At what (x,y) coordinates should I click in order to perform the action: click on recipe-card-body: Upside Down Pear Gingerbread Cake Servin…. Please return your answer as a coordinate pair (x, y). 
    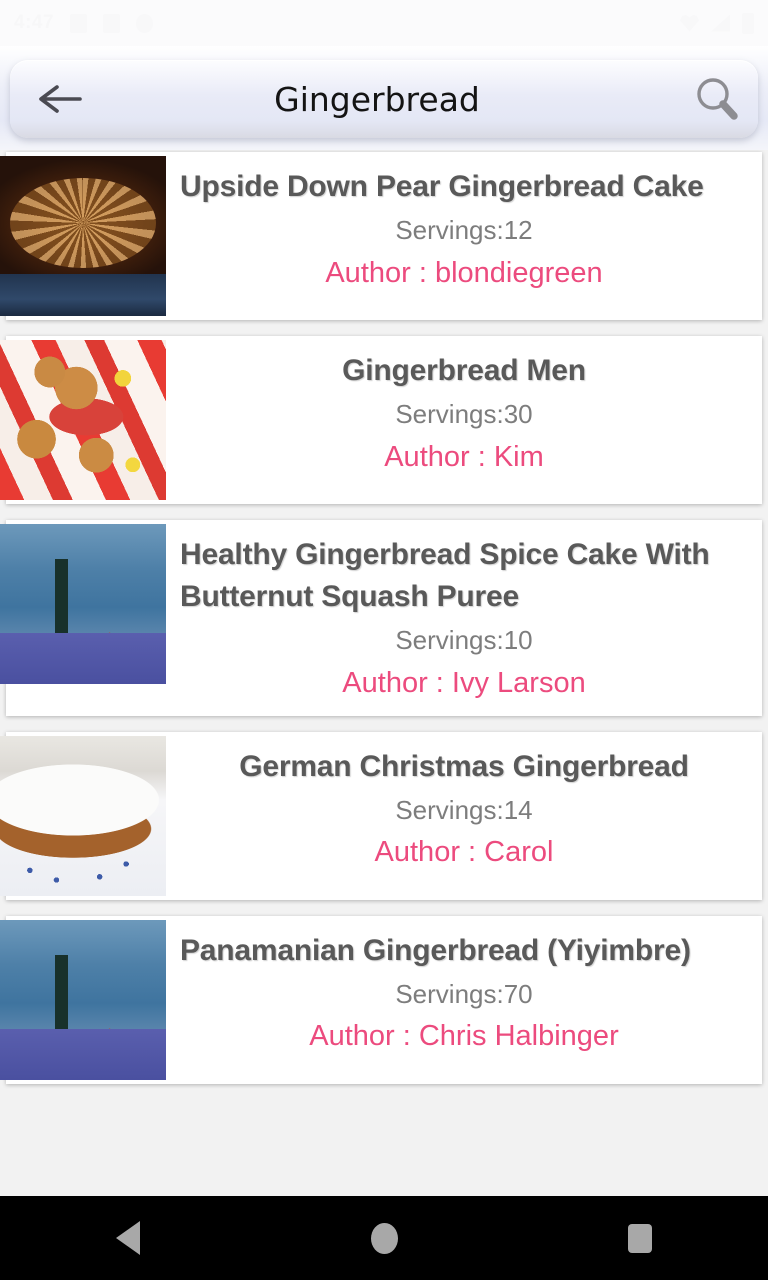
    Looking at the image, I should click on (467, 236).